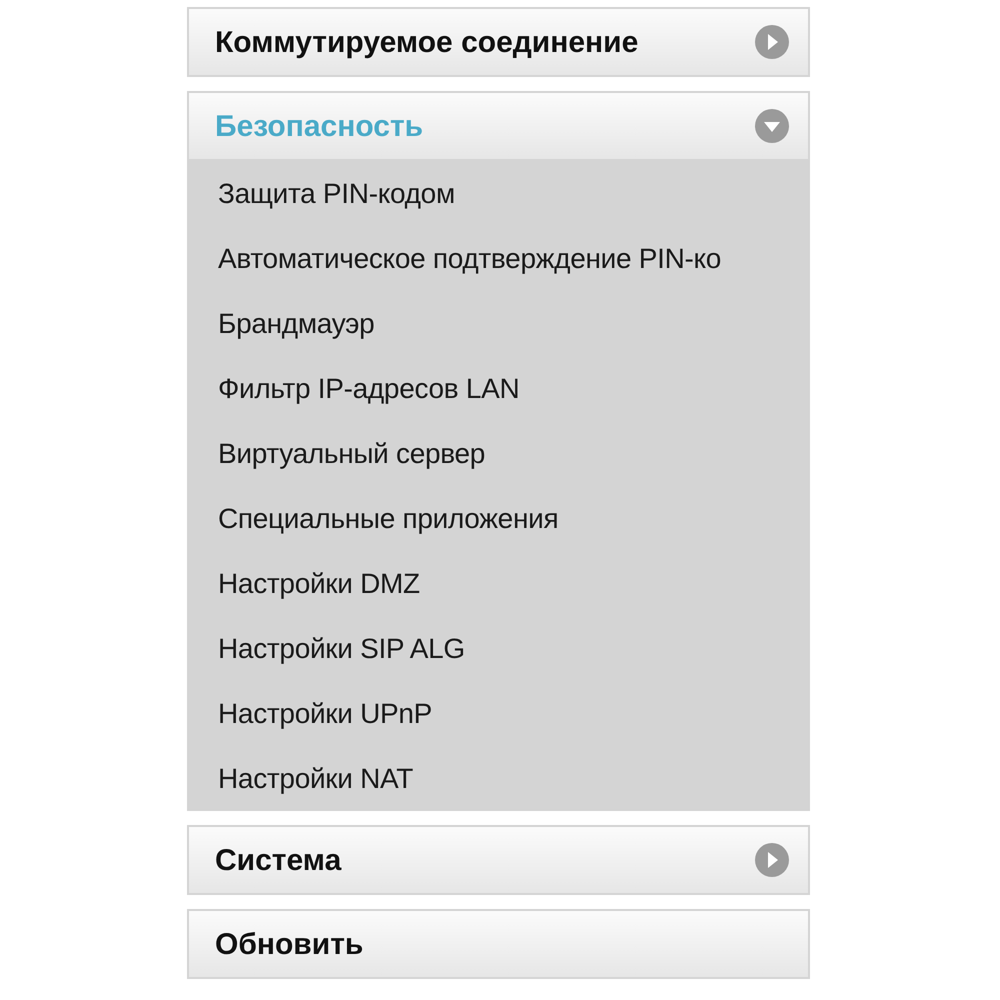  What do you see at coordinates (498, 860) in the screenshot?
I see `menu-header: Система` at bounding box center [498, 860].